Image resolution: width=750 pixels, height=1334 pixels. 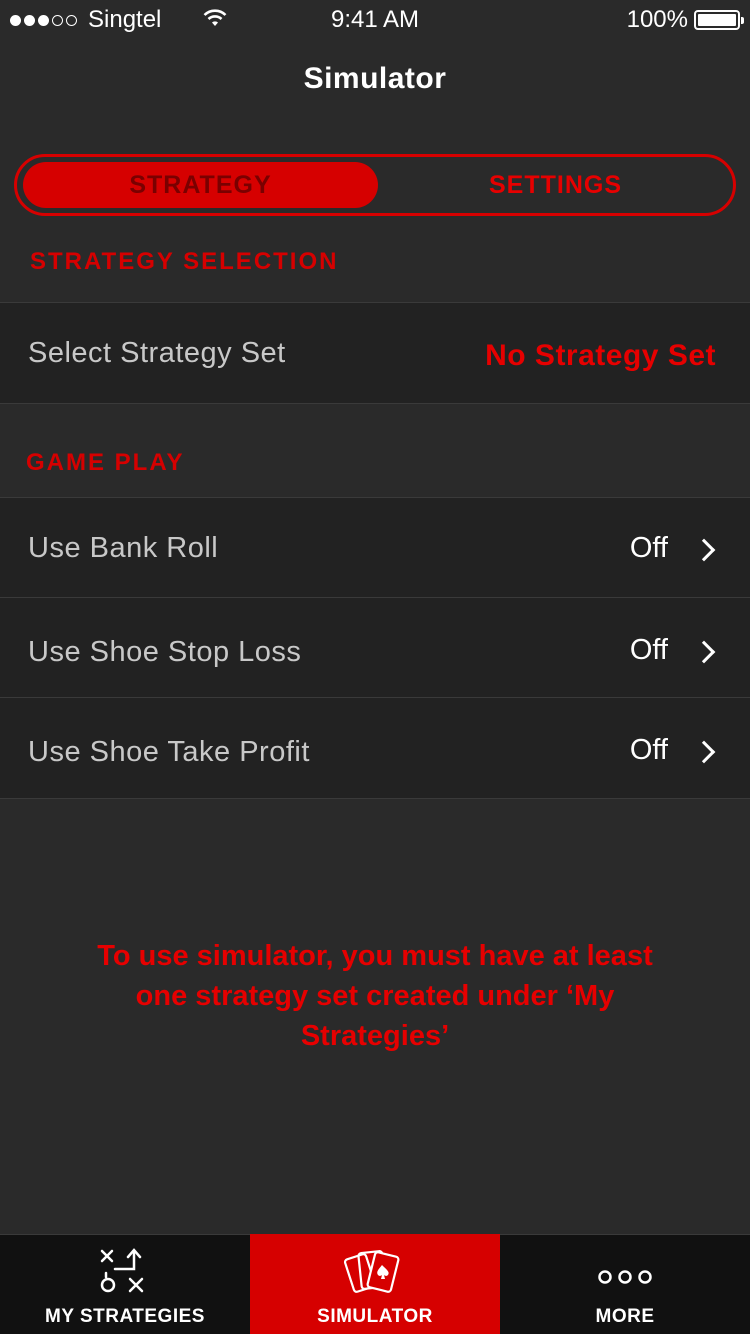 I want to click on use-shoe-take-profit-row: Use Shoe Take Profit Off, so click(x=375, y=748).